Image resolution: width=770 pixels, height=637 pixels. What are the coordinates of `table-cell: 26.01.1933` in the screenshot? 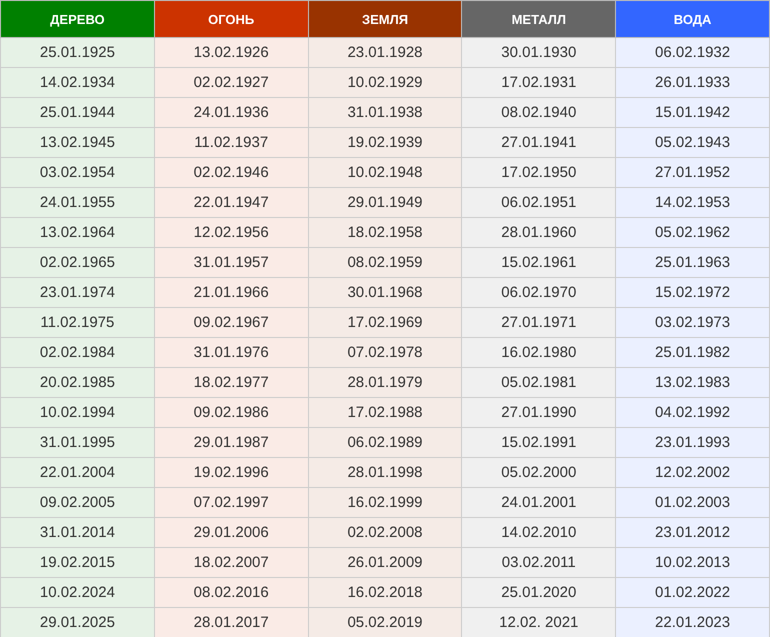 It's located at (693, 83).